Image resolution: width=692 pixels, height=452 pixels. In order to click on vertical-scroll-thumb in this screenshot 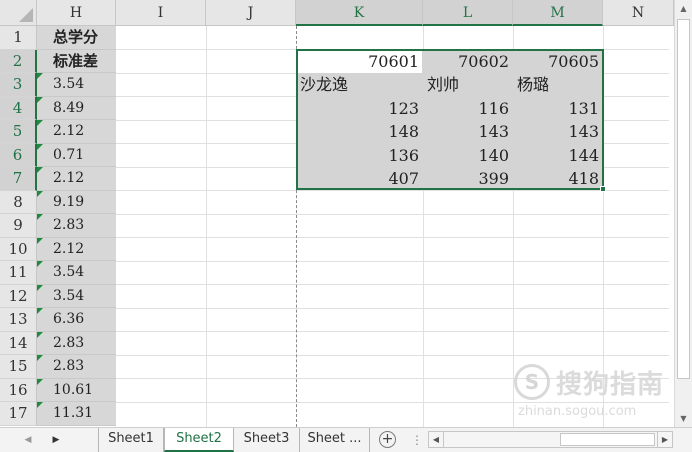, I will do `click(683, 199)`.